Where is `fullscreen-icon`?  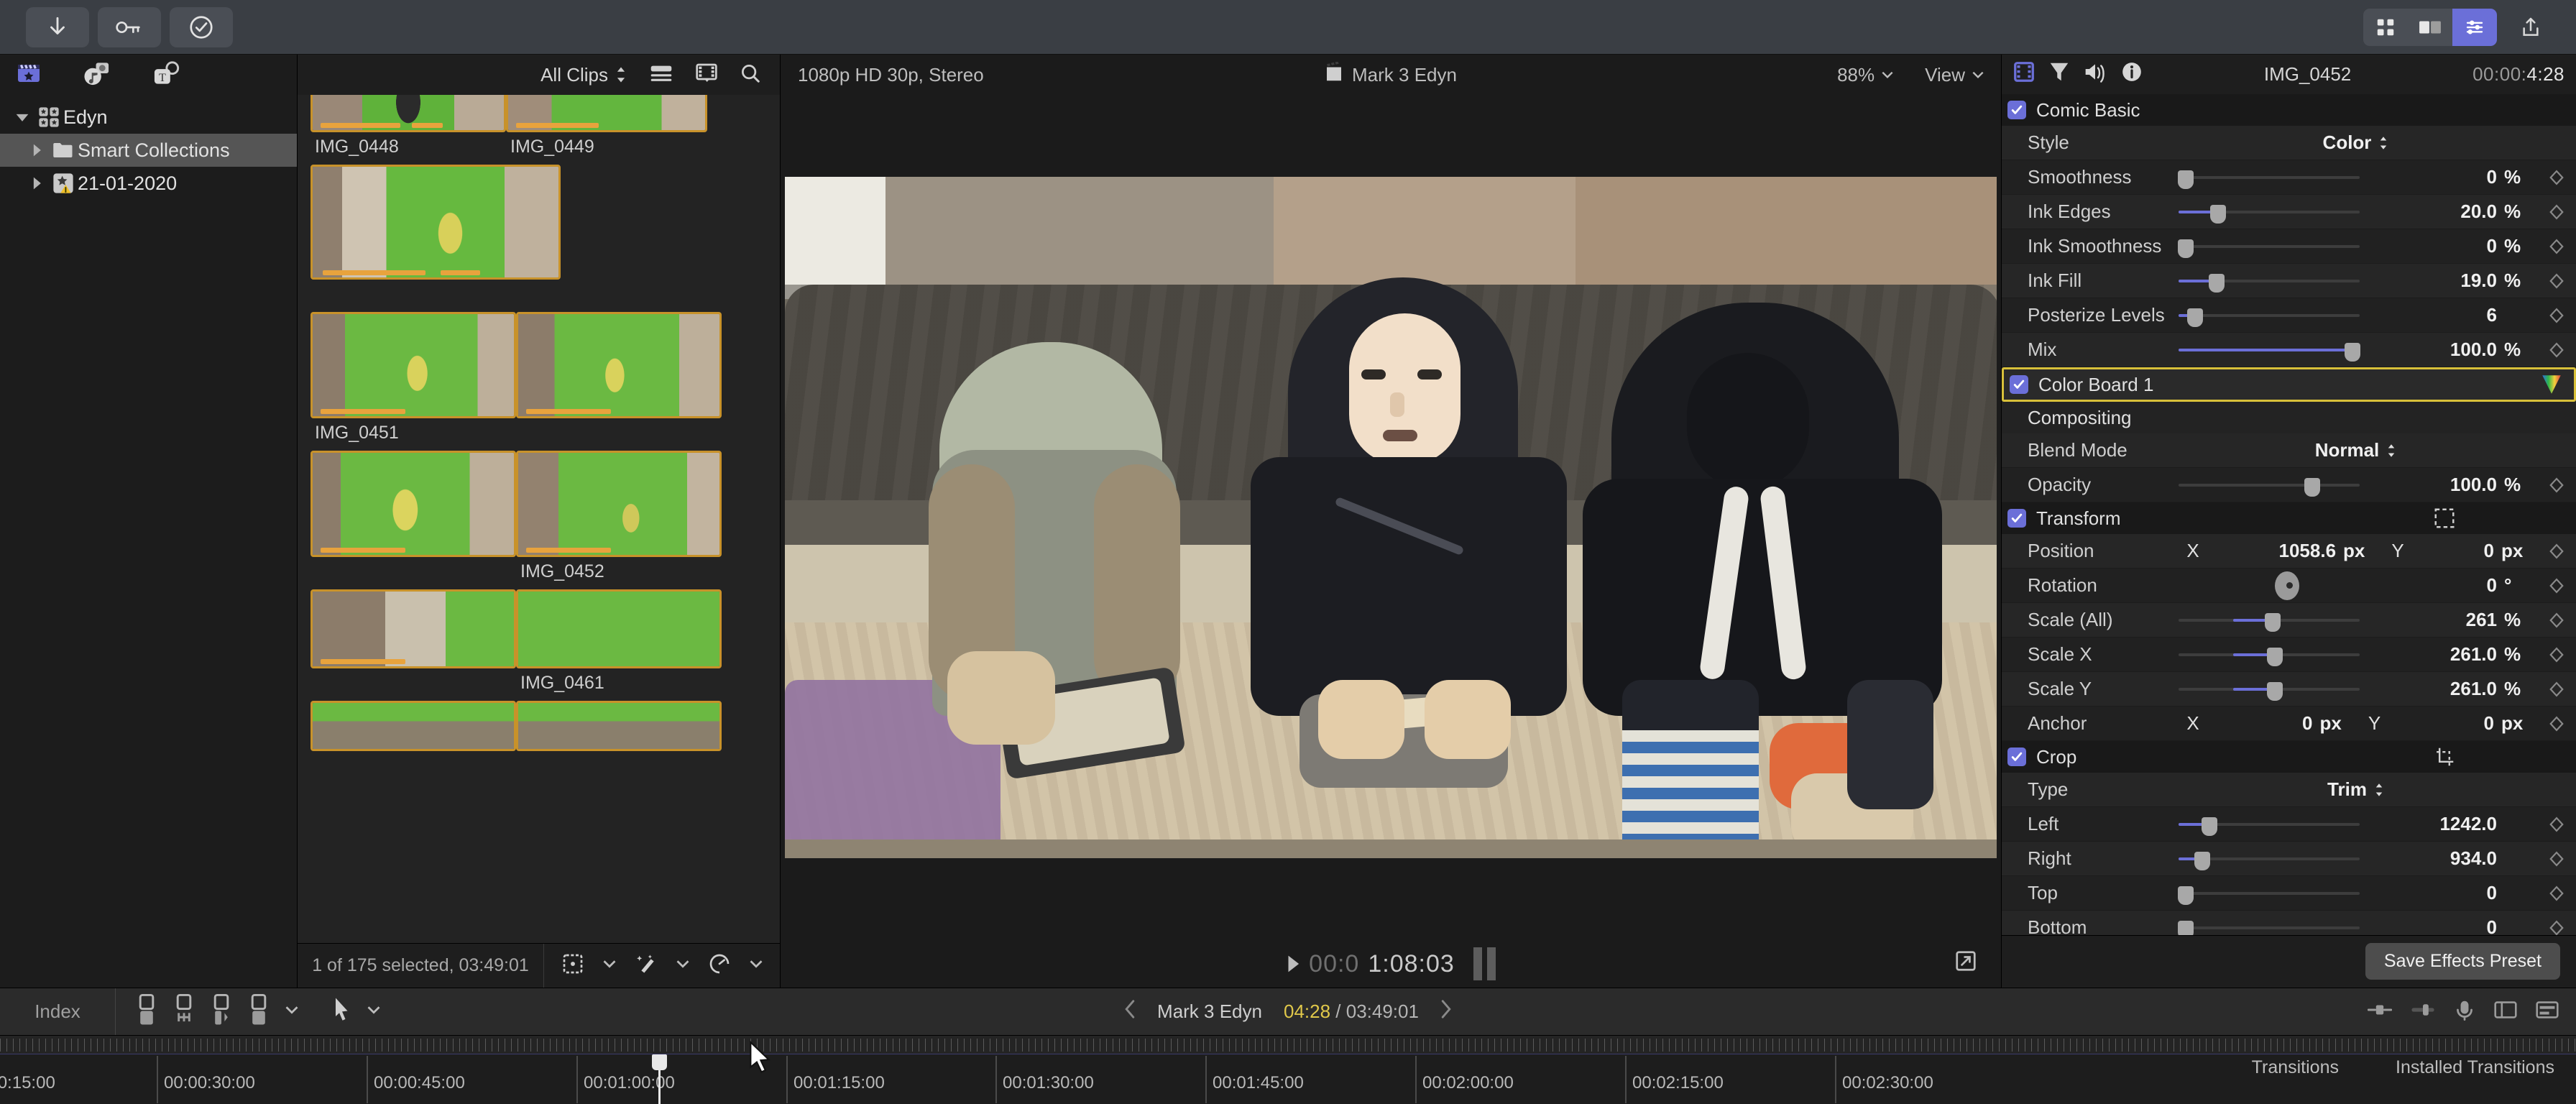
fullscreen-icon is located at coordinates (1966, 964).